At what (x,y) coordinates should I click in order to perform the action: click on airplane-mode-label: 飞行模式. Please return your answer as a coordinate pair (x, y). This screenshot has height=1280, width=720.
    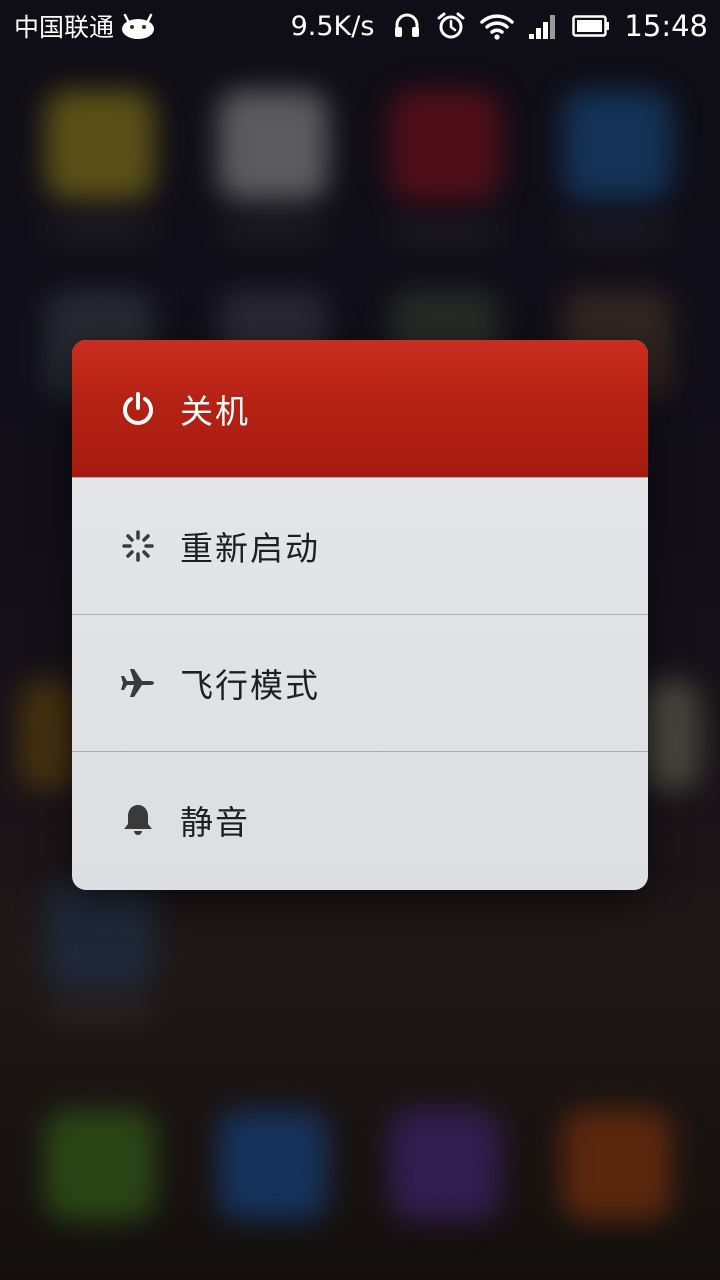
    Looking at the image, I should click on (250, 685).